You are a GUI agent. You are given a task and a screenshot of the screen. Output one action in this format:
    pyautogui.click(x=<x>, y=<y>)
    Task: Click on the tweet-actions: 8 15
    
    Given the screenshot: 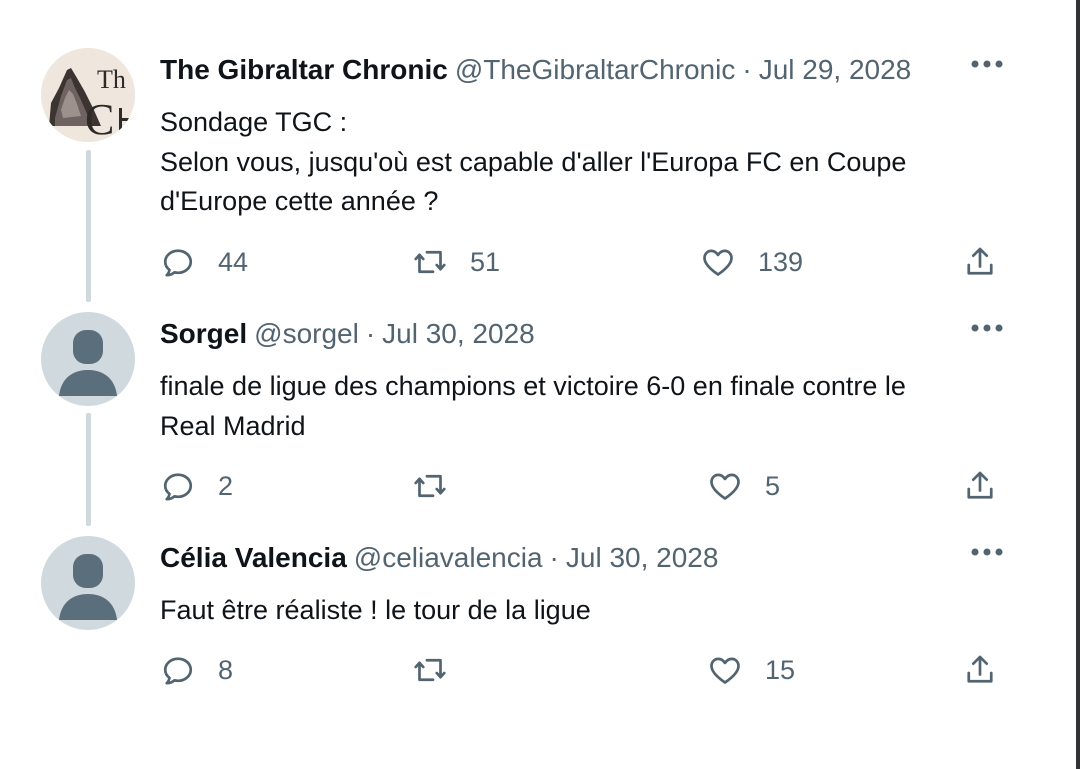 What is the action you would take?
    pyautogui.click(x=538, y=670)
    